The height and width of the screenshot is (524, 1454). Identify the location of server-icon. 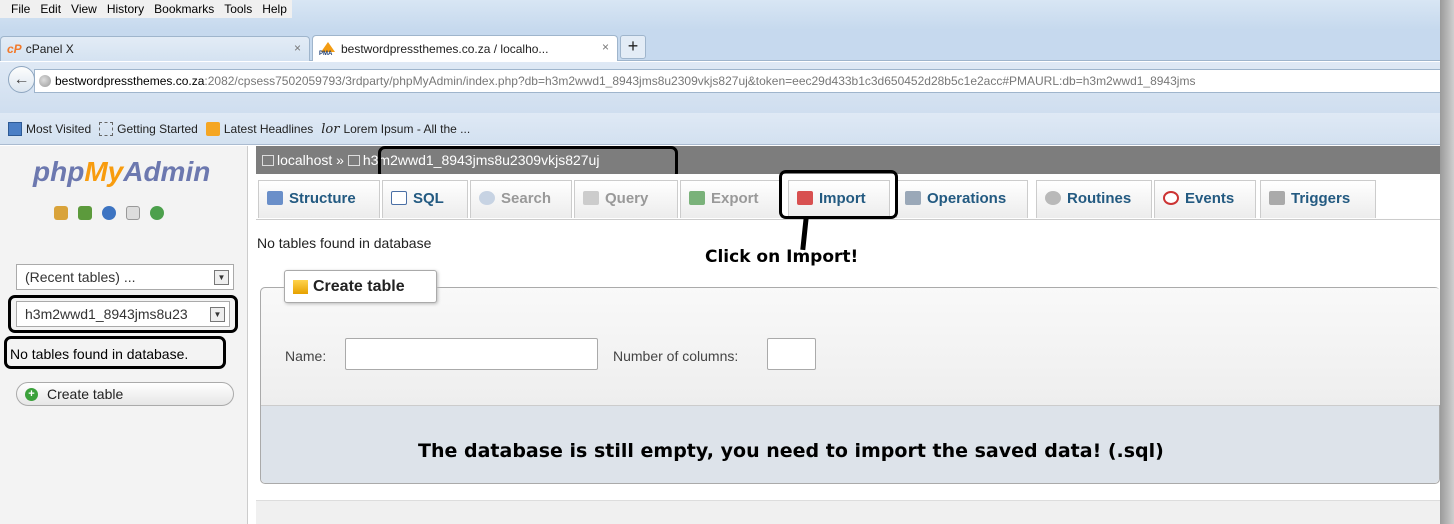
(268, 160).